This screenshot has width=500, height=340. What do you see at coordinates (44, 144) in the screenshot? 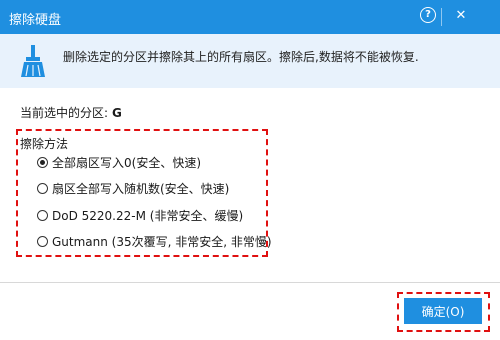
I see `wipe-method-title: 擦除方法` at bounding box center [44, 144].